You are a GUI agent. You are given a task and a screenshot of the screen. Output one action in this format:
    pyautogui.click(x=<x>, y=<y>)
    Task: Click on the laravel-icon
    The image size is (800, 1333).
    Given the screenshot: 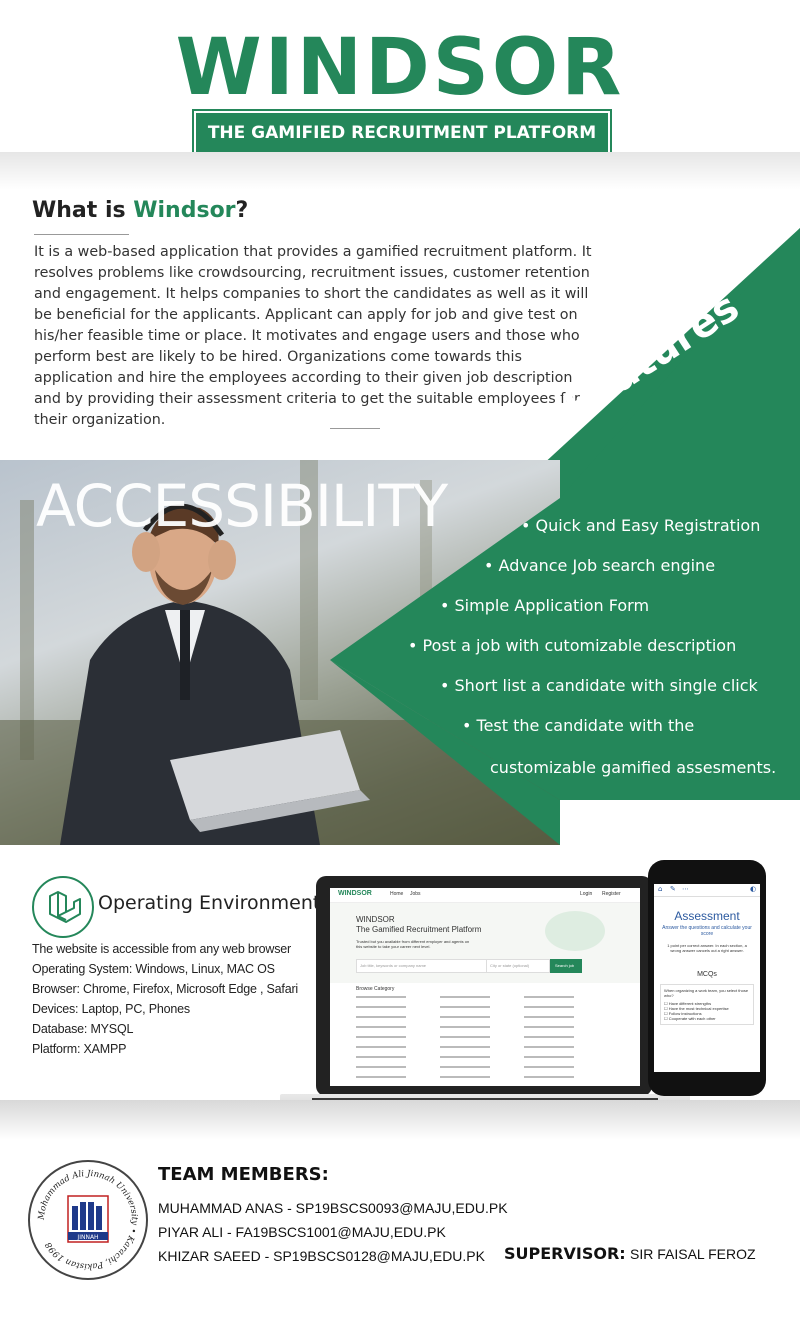 What is the action you would take?
    pyautogui.click(x=63, y=907)
    